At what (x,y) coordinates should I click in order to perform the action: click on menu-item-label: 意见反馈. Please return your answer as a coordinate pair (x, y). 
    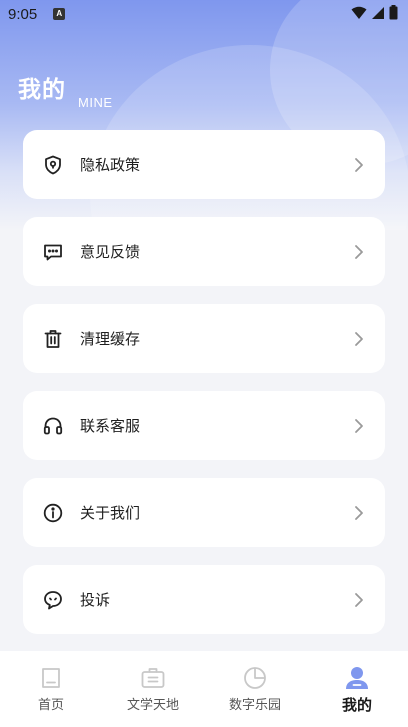
    Looking at the image, I should click on (110, 252).